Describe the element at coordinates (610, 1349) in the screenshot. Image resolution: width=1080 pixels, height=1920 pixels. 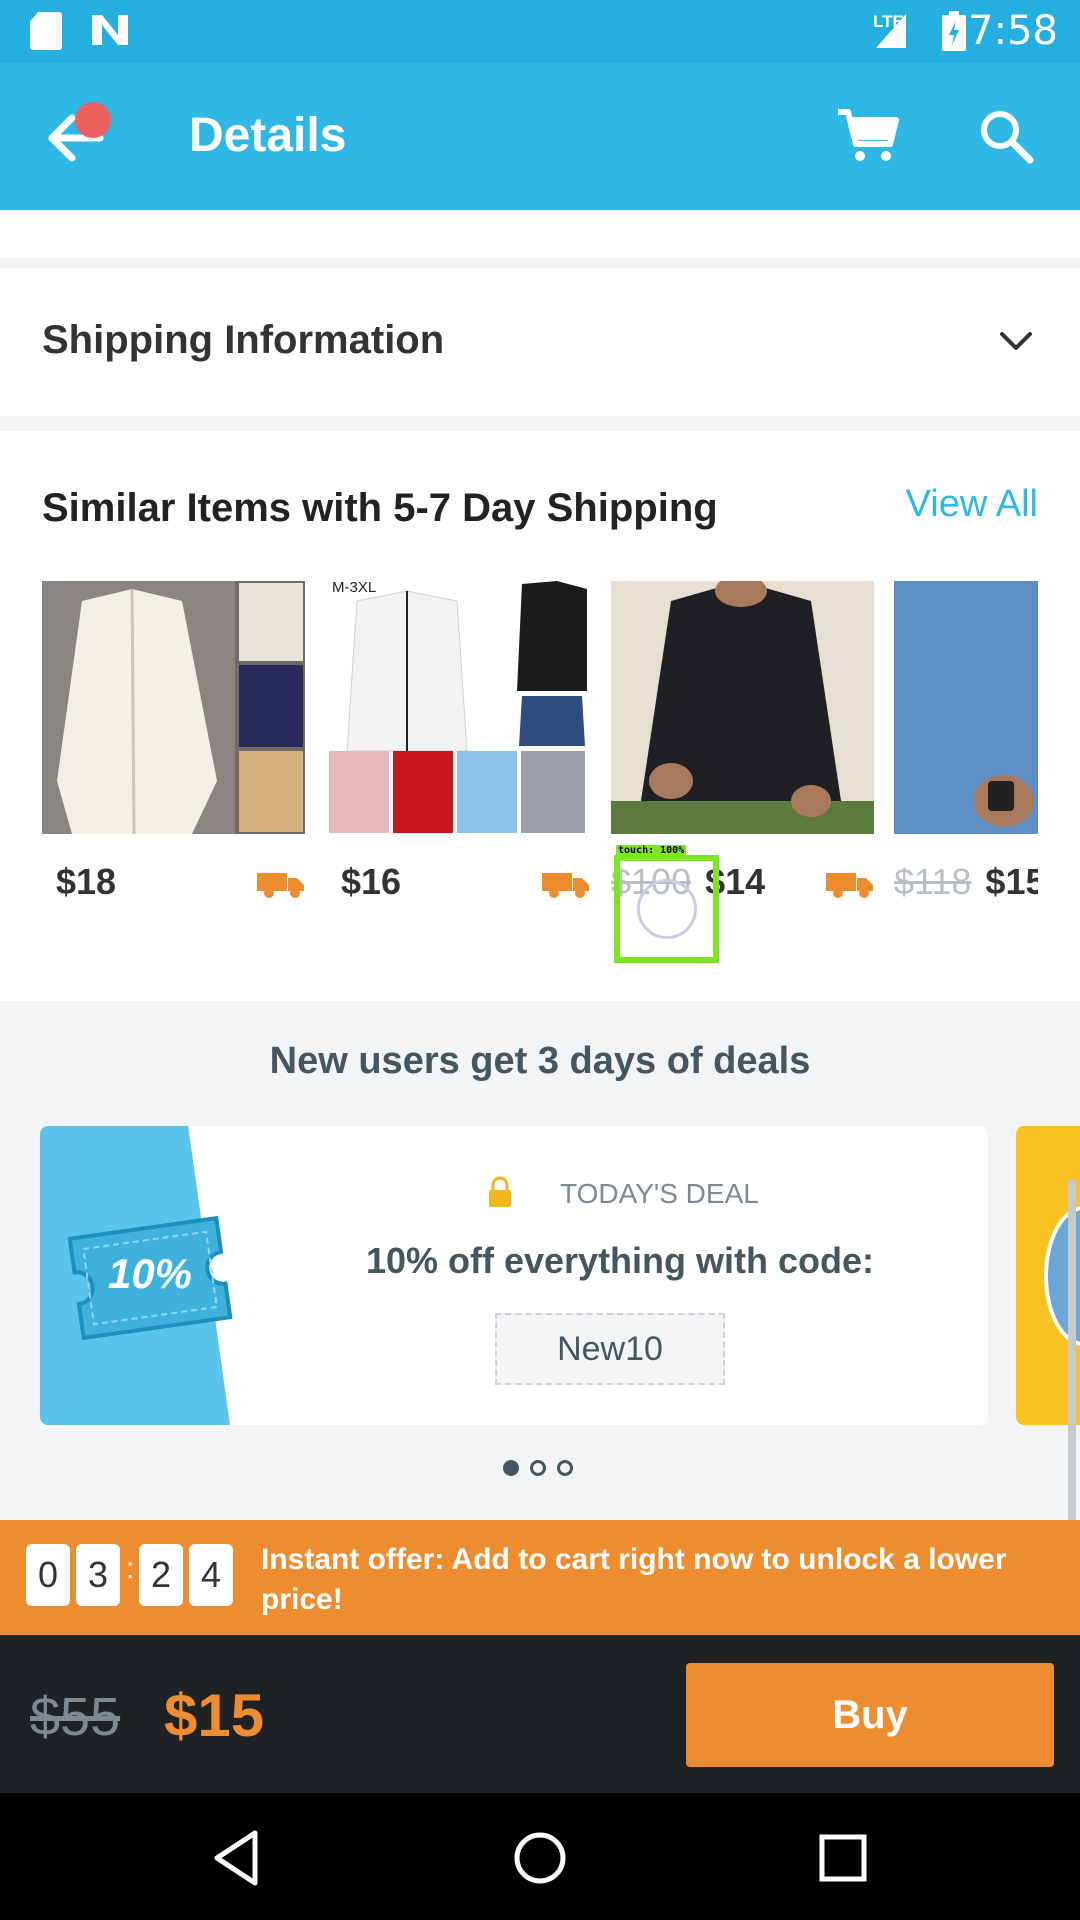
I see `promo-code-box: New10` at that location.